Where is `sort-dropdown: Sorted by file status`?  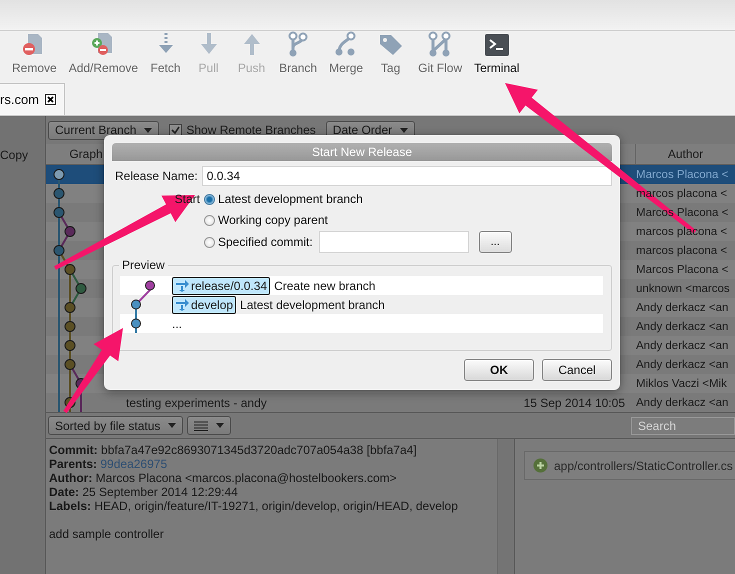 sort-dropdown: Sorted by file status is located at coordinates (116, 425).